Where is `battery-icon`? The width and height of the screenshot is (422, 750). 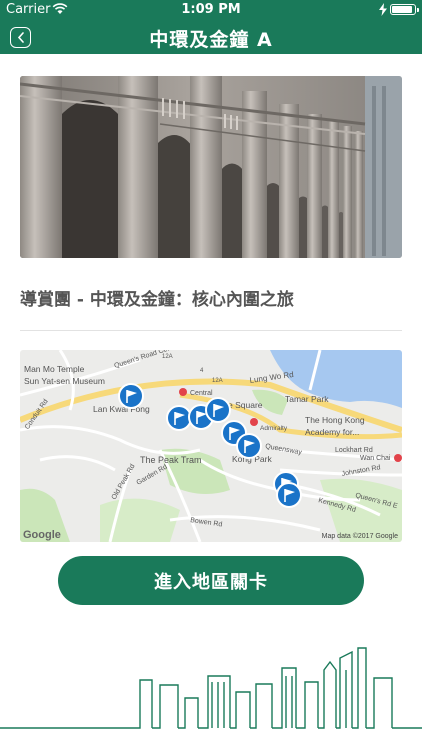
battery-icon is located at coordinates (403, 9).